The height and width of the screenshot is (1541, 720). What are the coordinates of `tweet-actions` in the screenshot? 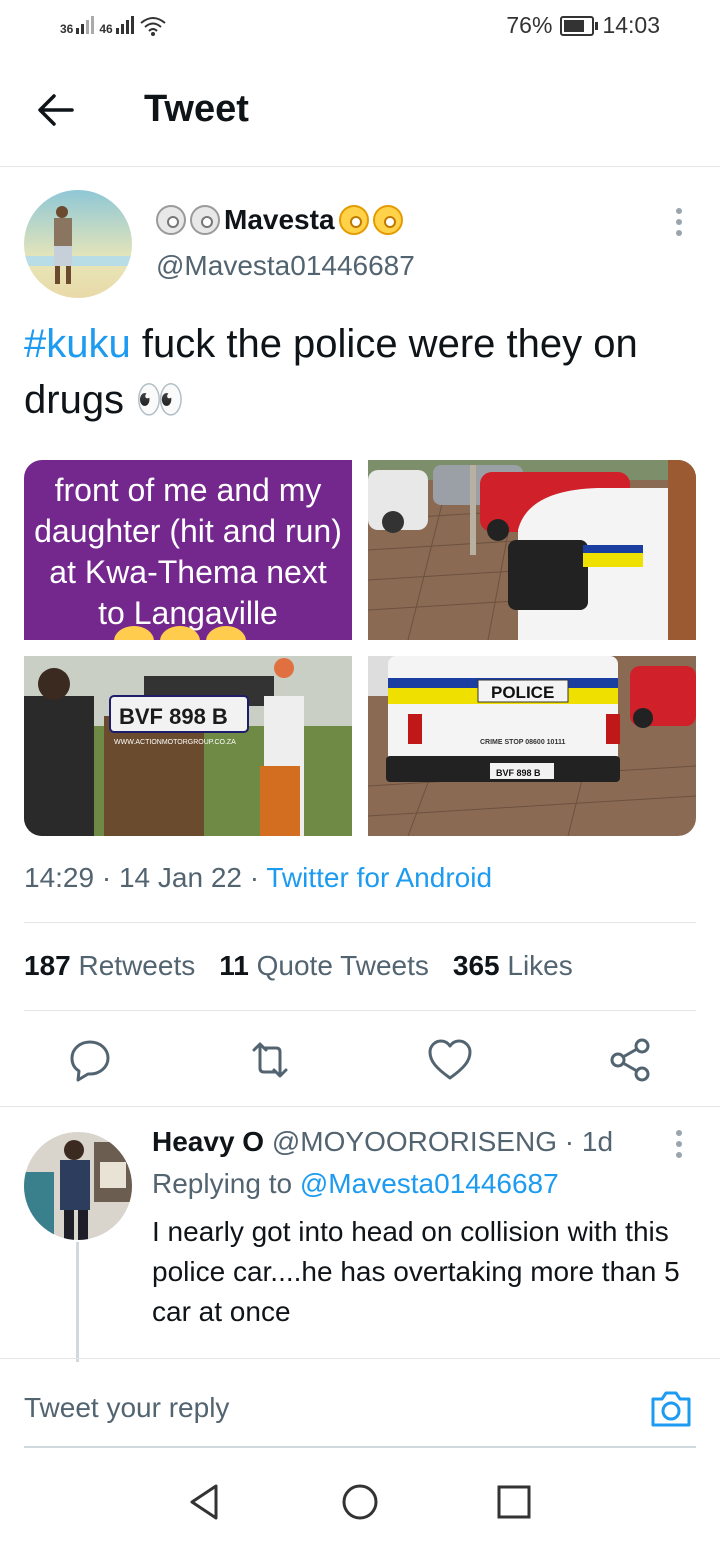 It's located at (360, 1060).